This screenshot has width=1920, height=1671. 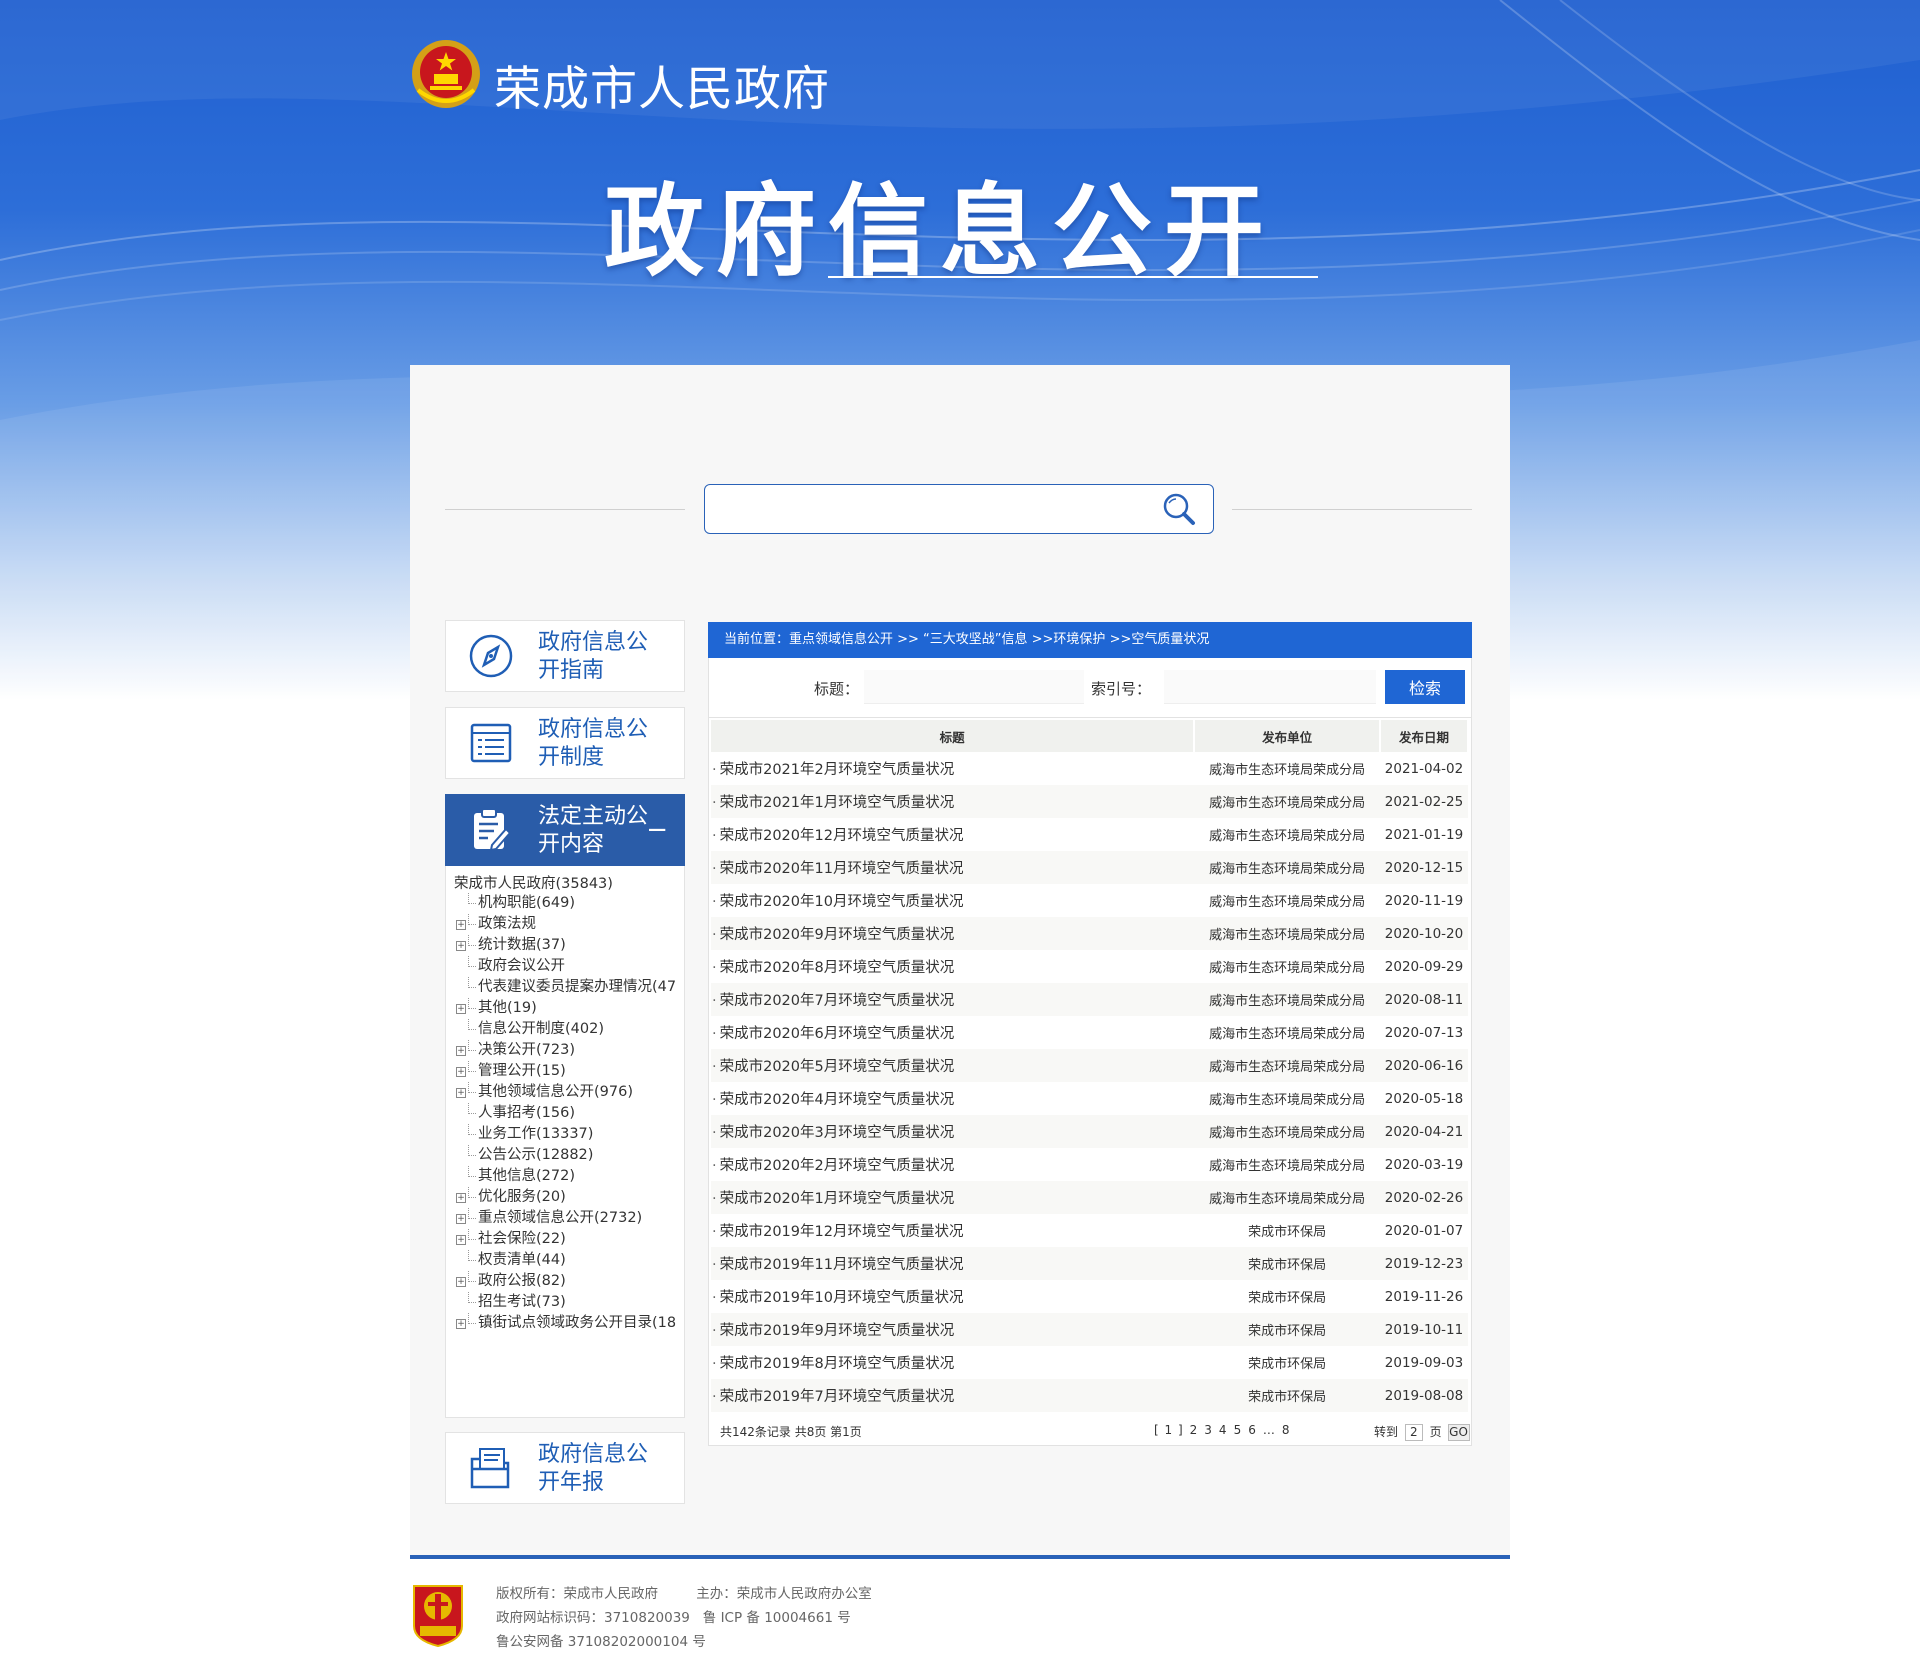 I want to click on row-publisher: 荣成市环保局, so click(x=1287, y=1364).